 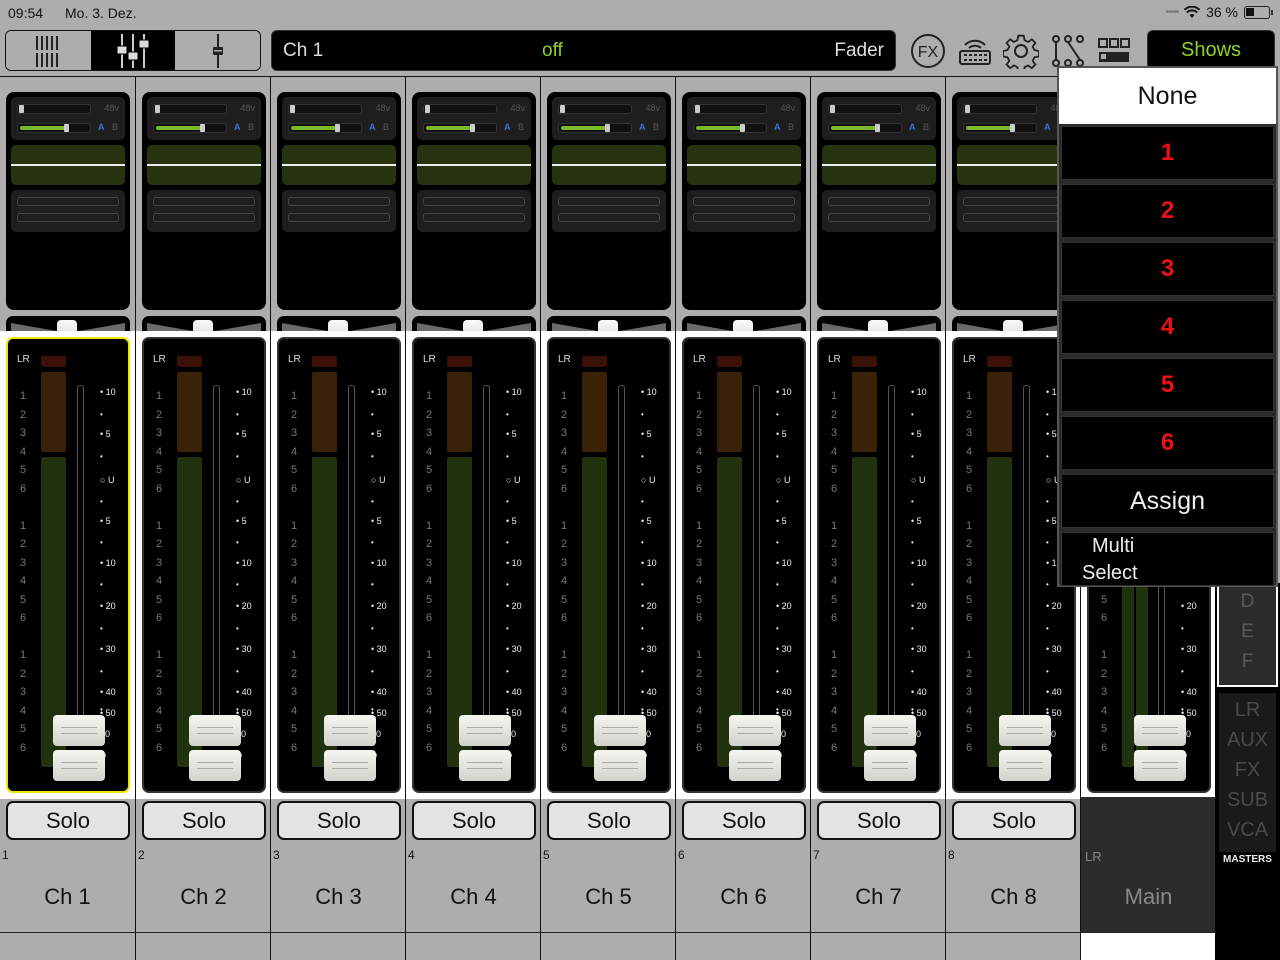 I want to click on master-type-lr: LR, so click(x=1247, y=710).